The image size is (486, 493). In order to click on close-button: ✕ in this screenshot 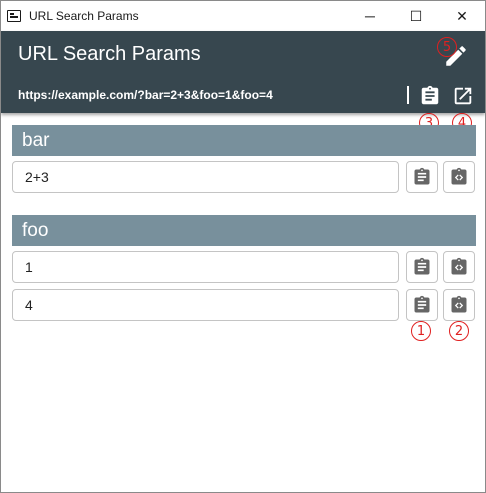, I will do `click(462, 16)`.